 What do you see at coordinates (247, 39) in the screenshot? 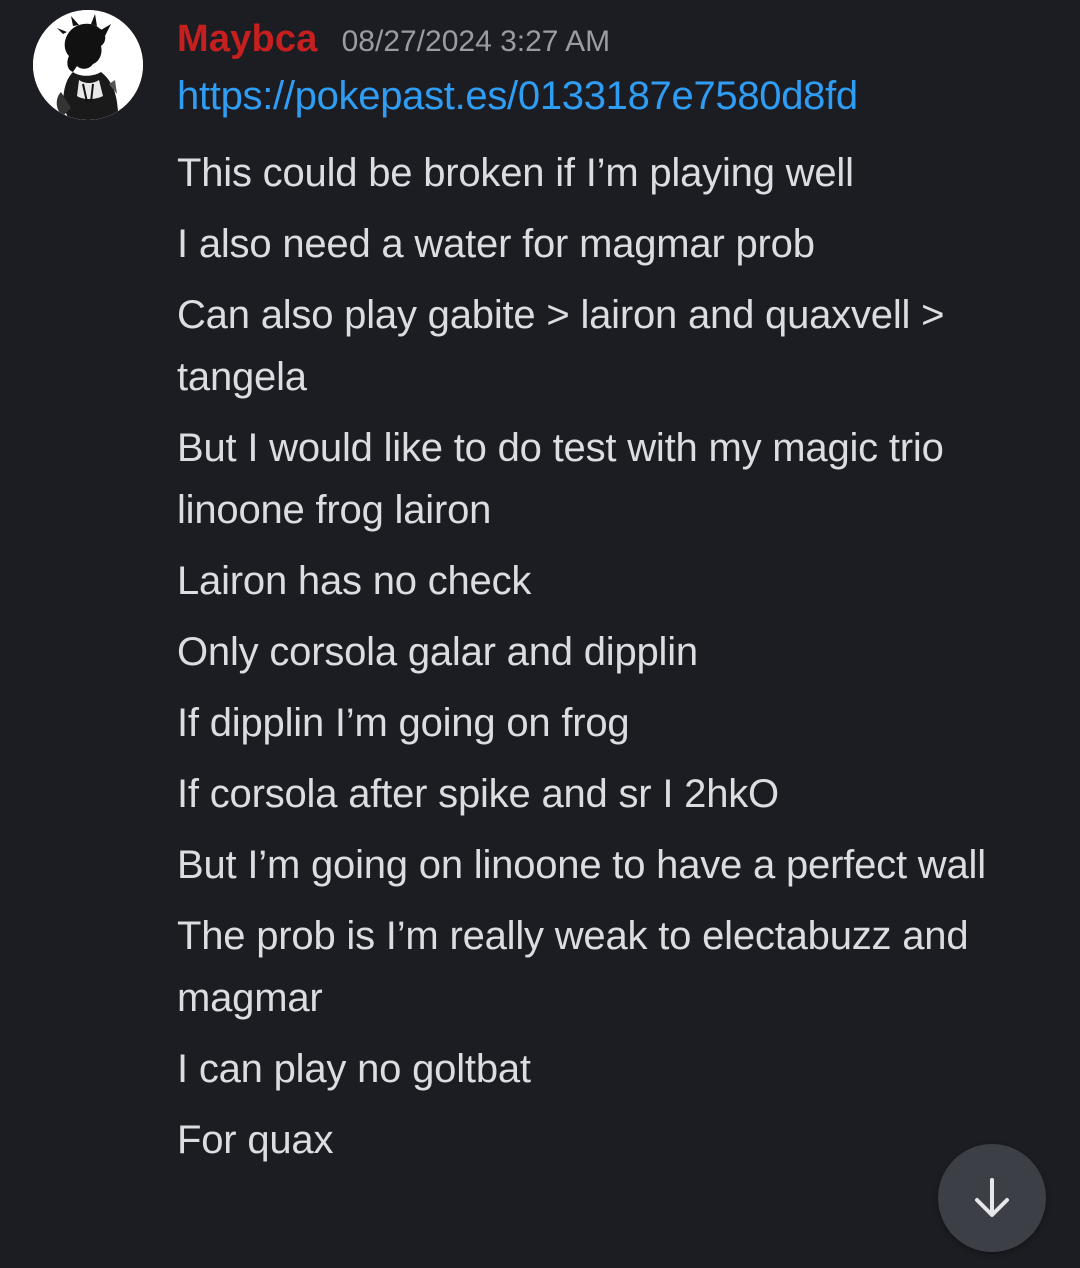
I see `username: Maybca` at bounding box center [247, 39].